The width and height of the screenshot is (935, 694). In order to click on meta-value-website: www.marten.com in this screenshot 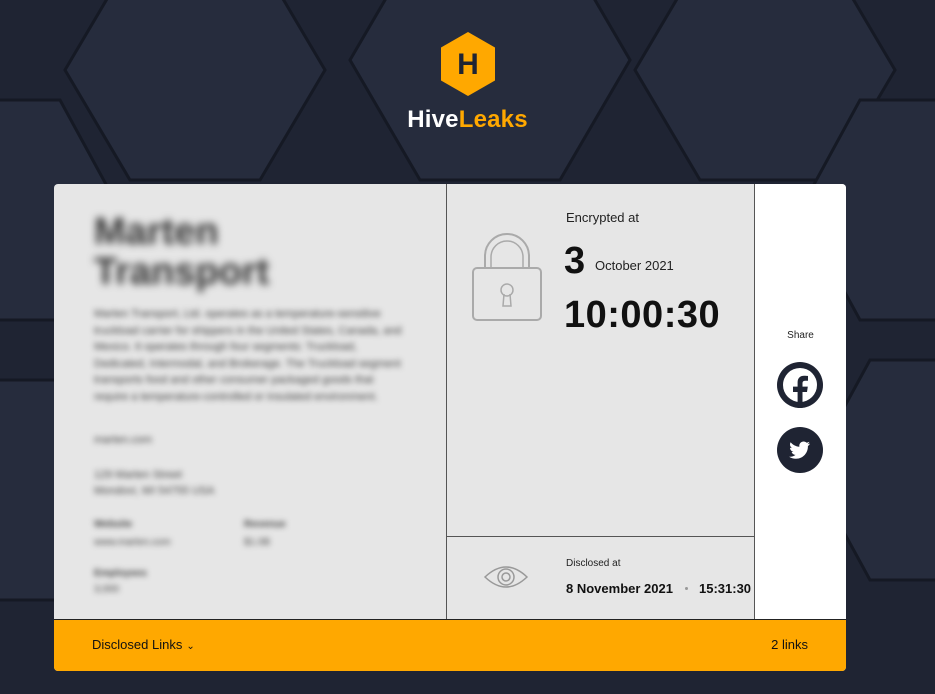, I will do `click(132, 542)`.